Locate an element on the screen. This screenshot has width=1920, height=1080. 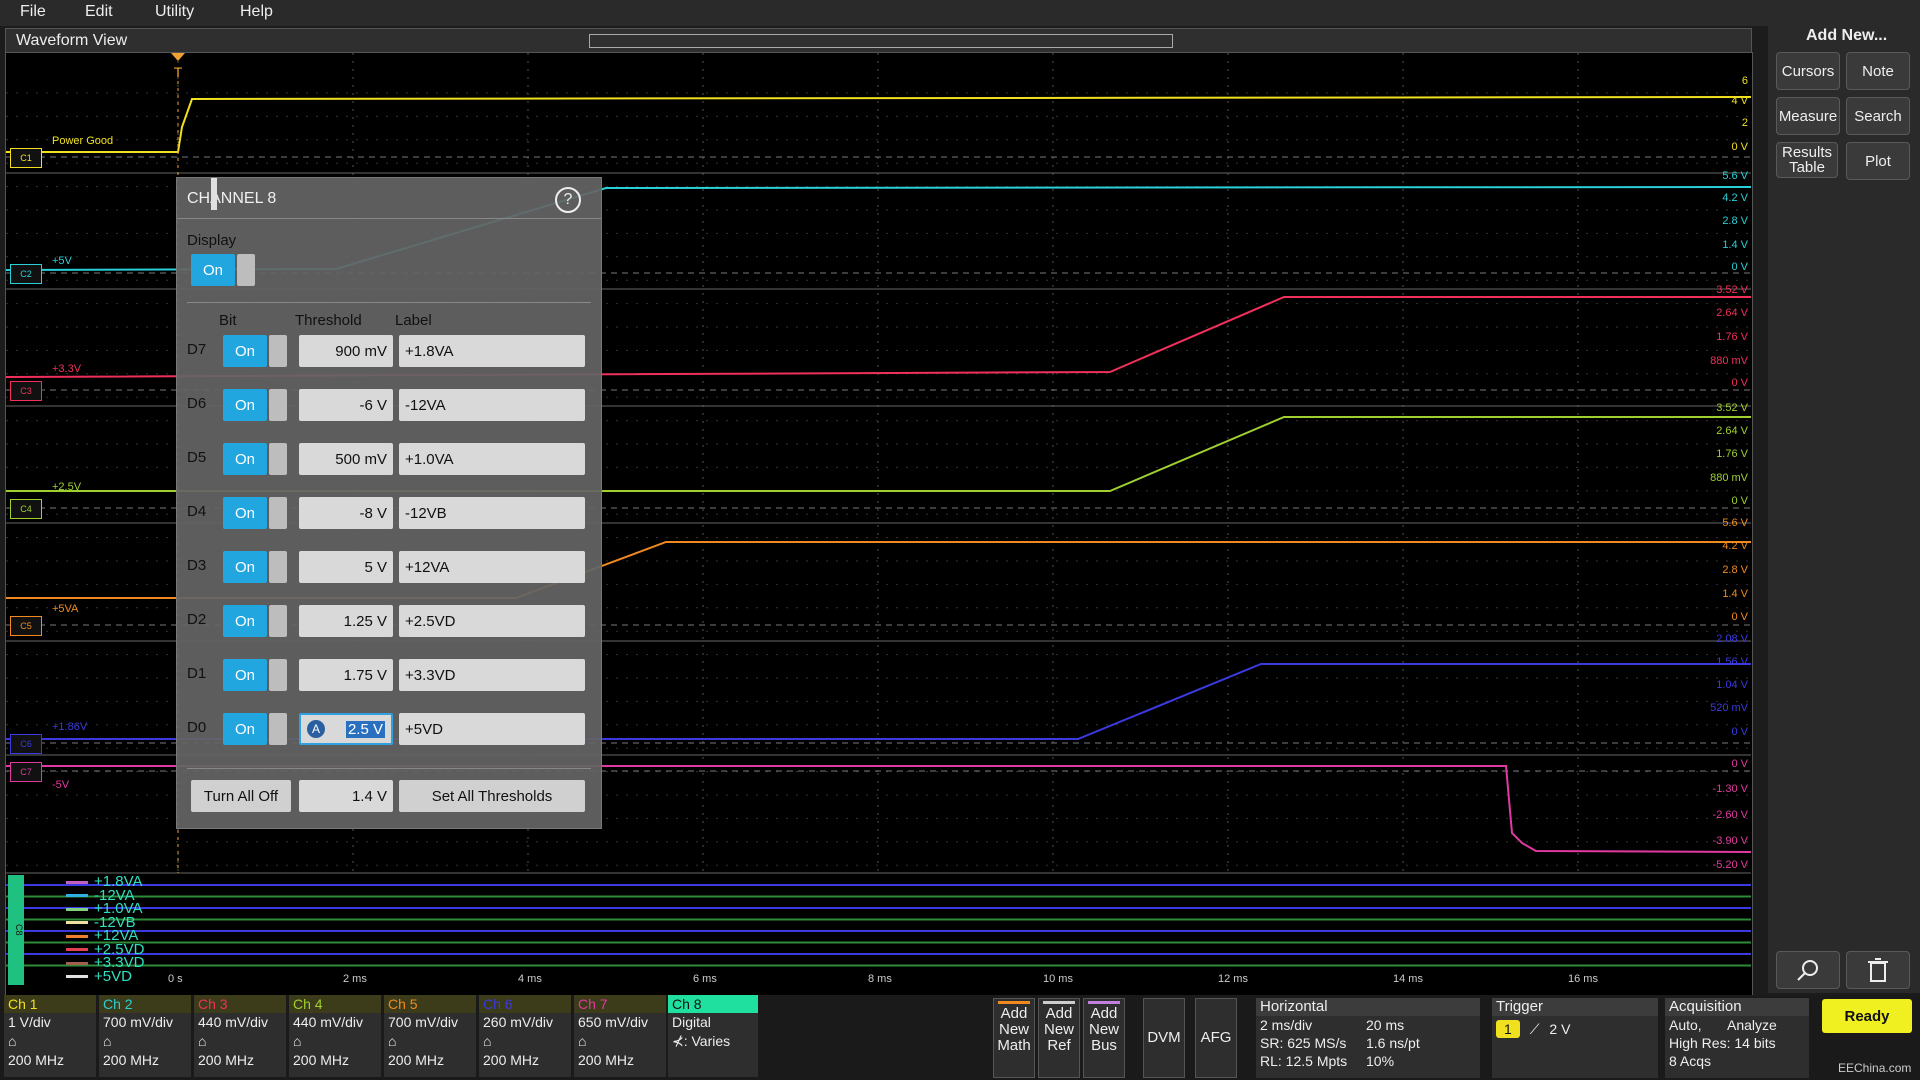
channel-badge-c5: C5 is located at coordinates (26, 626).